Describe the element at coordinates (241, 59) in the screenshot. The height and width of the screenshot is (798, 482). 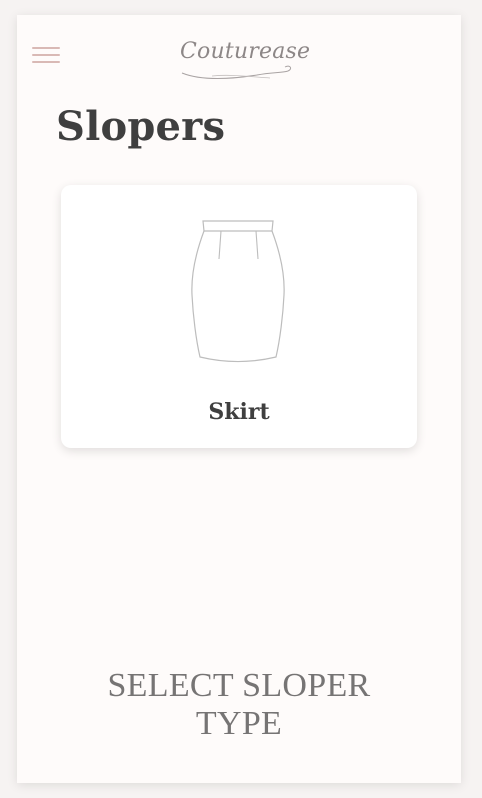
I see `app-logo: Couturease` at that location.